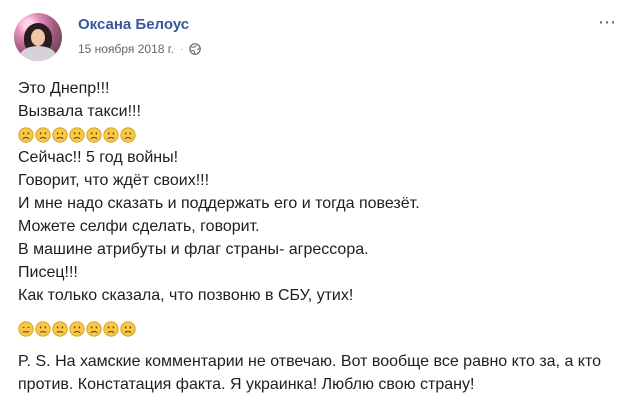 This screenshot has height=405, width=627. I want to click on post-line-6: Можете селфи сделать, говорит., so click(139, 226).